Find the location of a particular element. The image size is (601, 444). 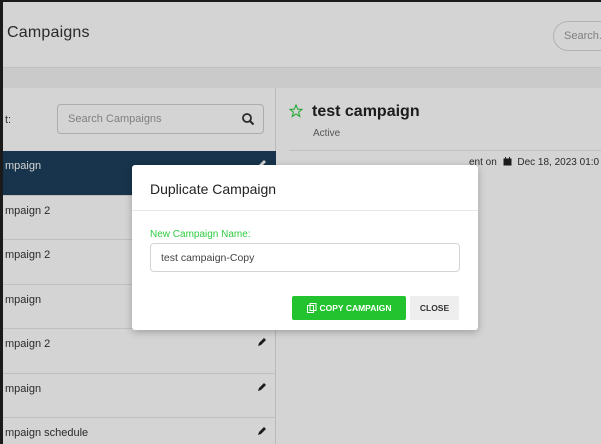

campaign-name-input is located at coordinates (305, 257).